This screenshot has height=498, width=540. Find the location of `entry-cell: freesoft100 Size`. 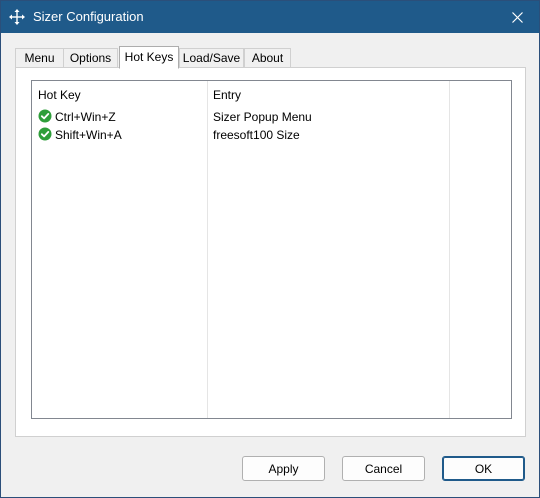

entry-cell: freesoft100 Size is located at coordinates (256, 135).